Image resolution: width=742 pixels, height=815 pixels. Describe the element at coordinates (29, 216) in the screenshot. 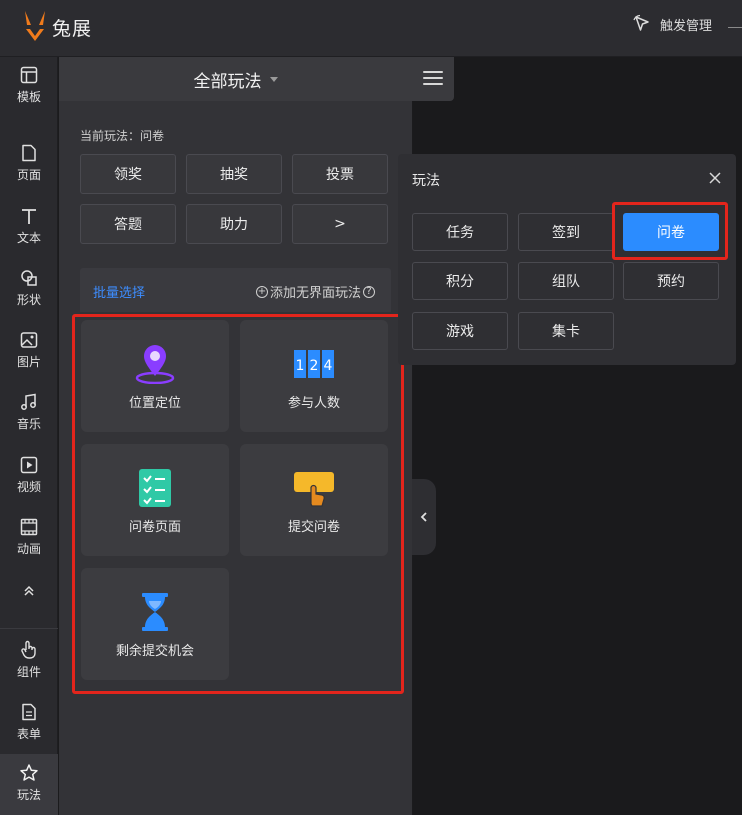

I see `text-icon` at that location.